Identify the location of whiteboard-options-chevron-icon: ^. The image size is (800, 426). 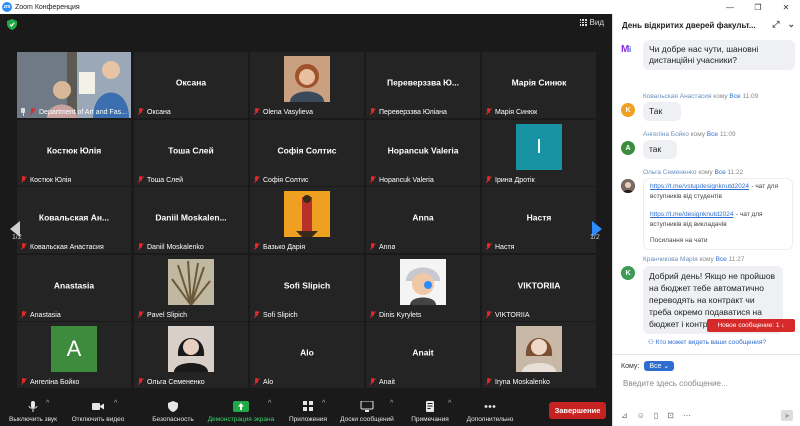
(391, 403).